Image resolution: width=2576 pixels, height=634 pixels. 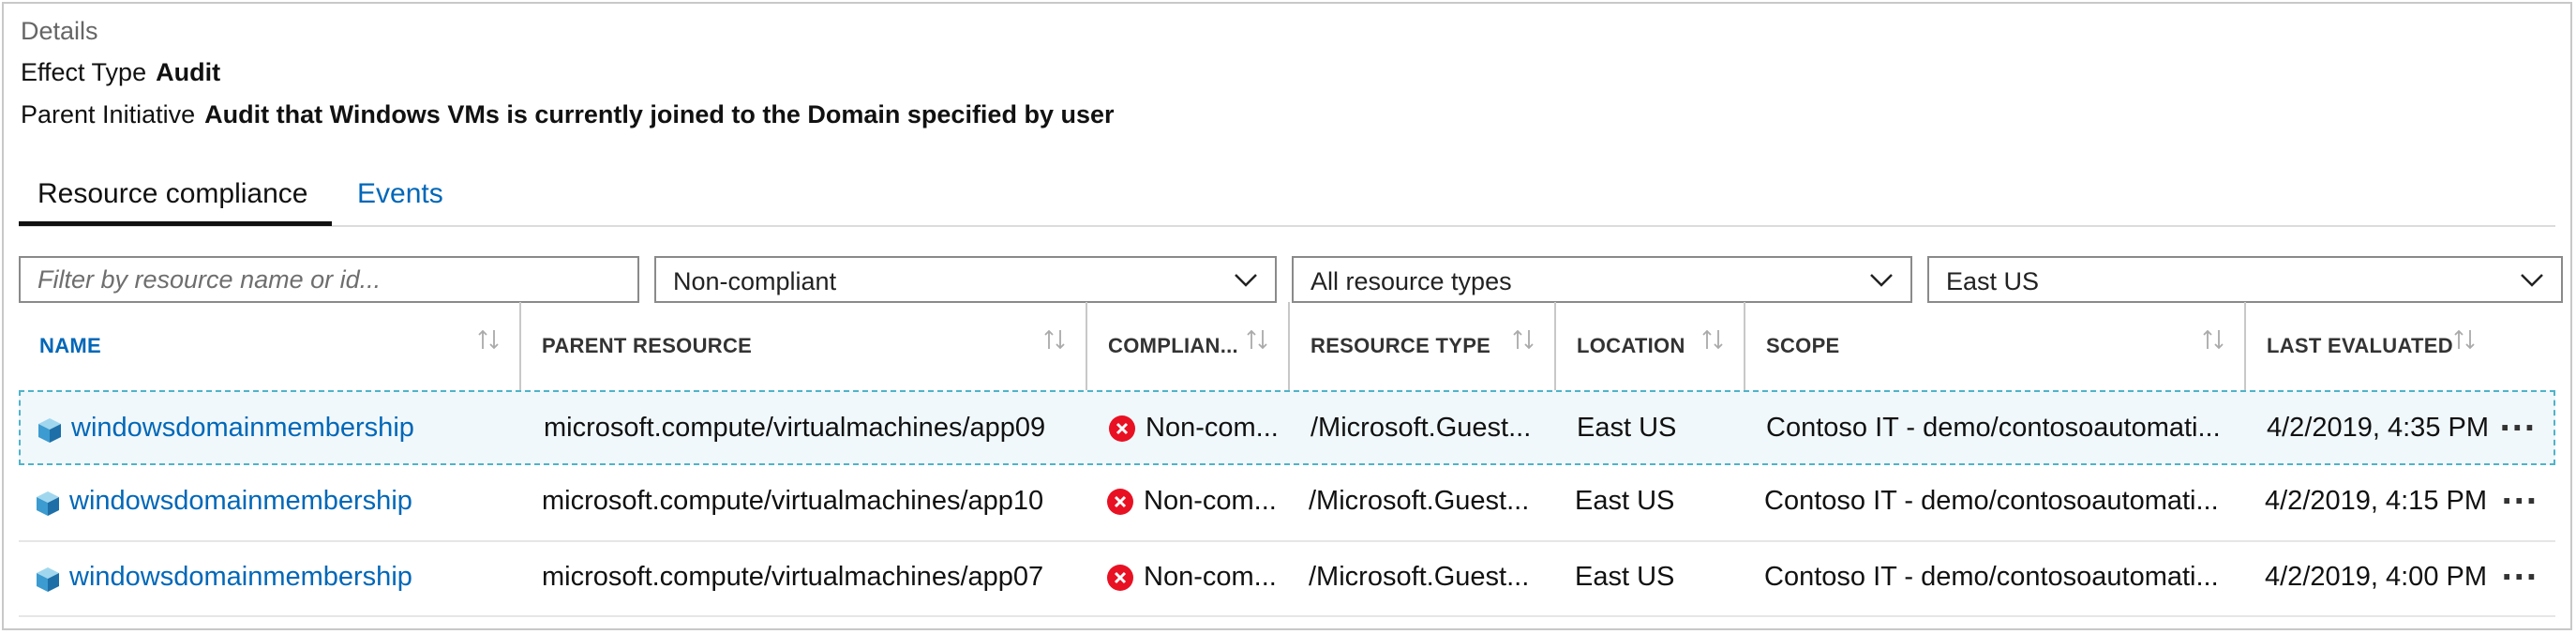 I want to click on parent-initiative-label: Parent Initiative, so click(x=109, y=114).